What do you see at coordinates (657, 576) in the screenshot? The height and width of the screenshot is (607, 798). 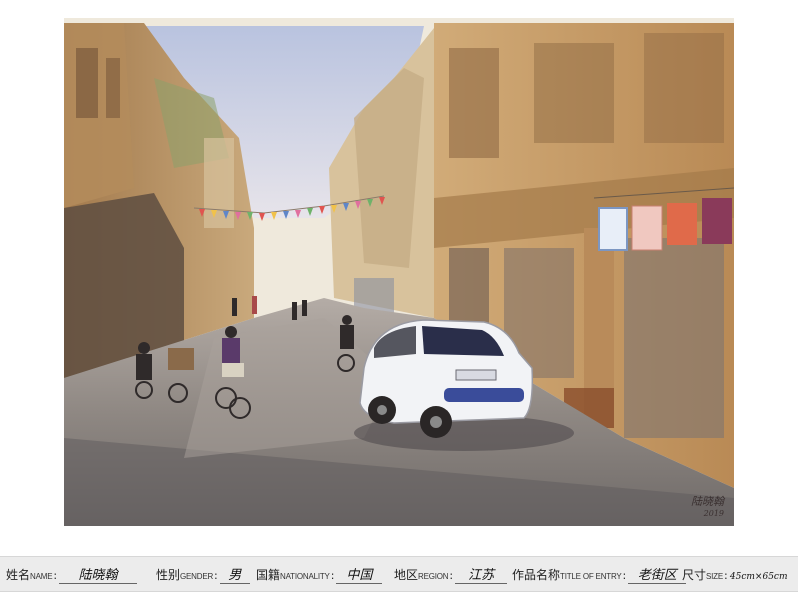 I see `title-value: 老街区` at bounding box center [657, 576].